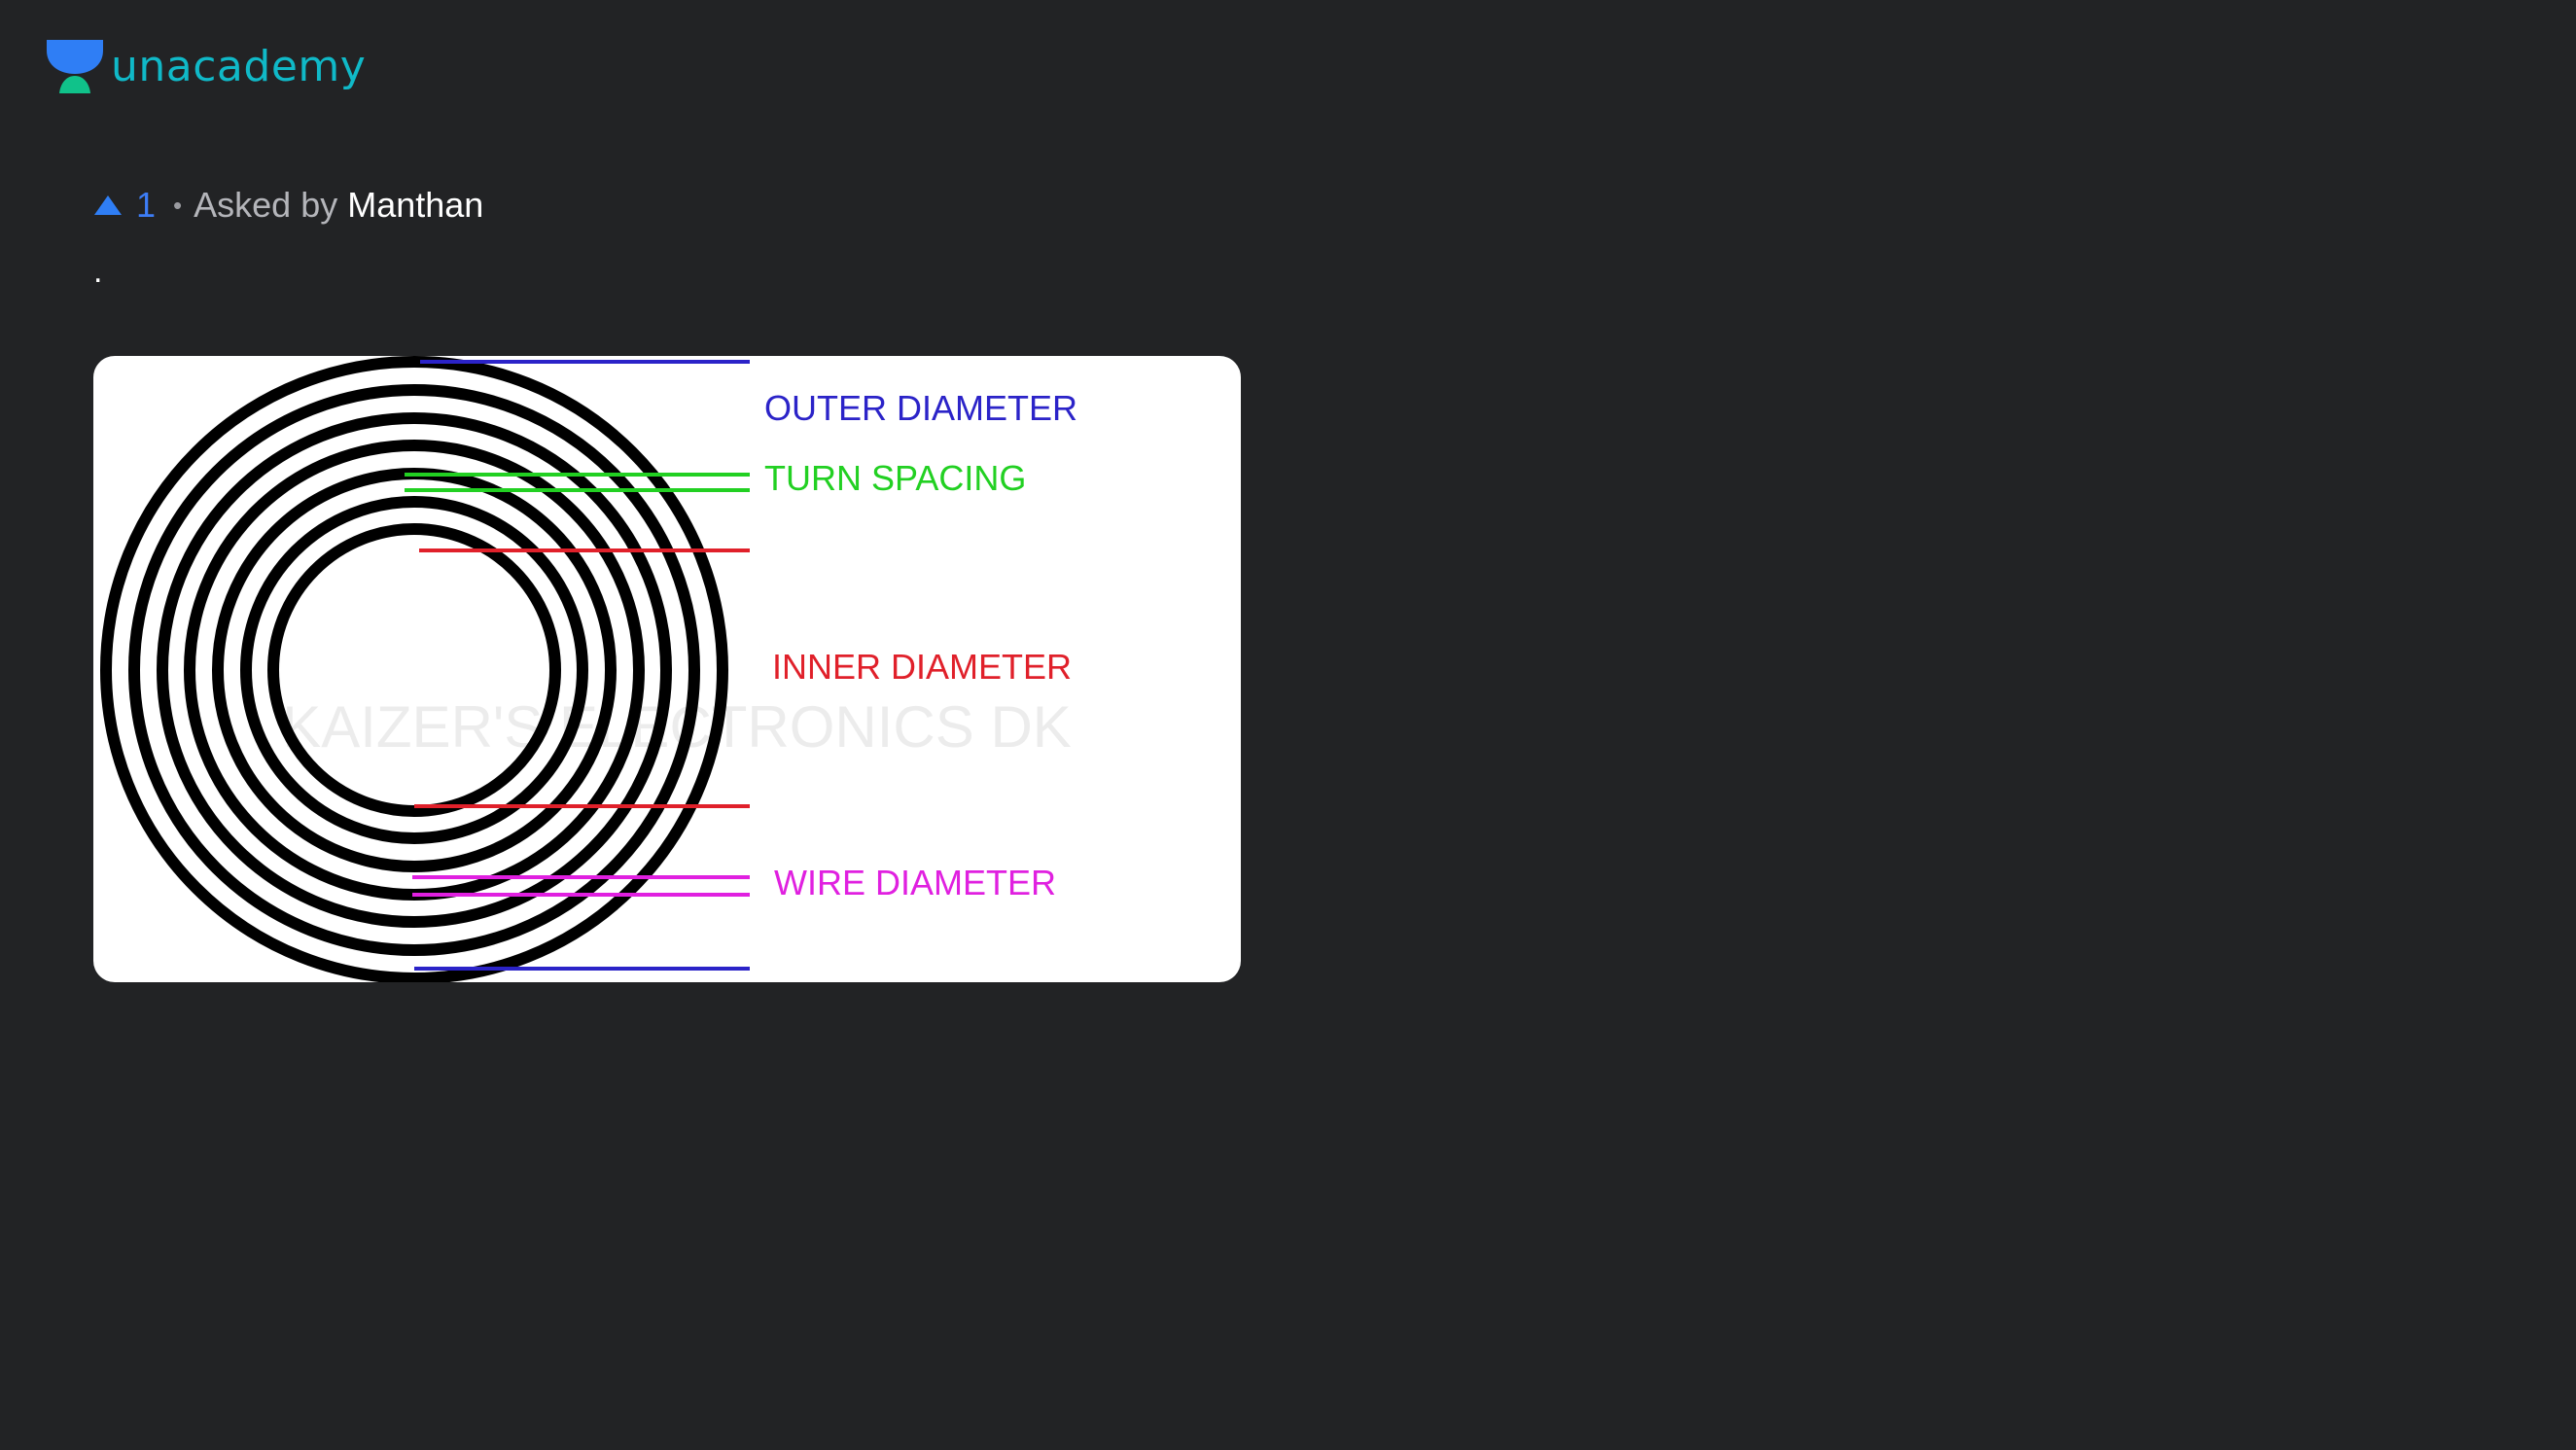 Image resolution: width=2576 pixels, height=1450 pixels. What do you see at coordinates (895, 478) in the screenshot?
I see `turn-spacing-label: TURN SPACING` at bounding box center [895, 478].